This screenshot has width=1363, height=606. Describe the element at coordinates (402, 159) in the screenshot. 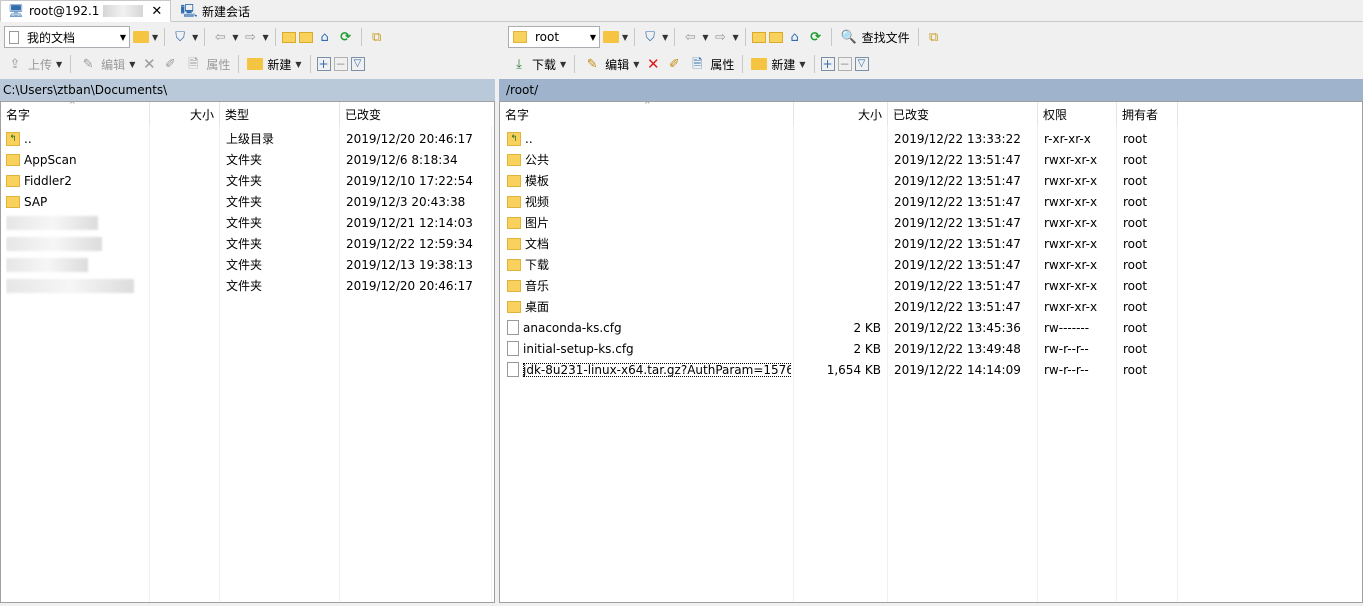

I see `file-changed: 2019/12/6 8:18:34` at that location.